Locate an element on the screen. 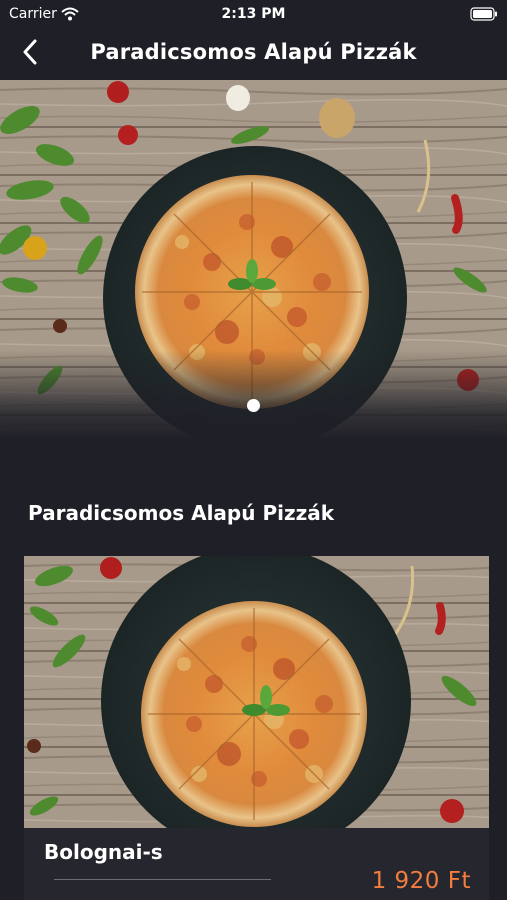 The height and width of the screenshot is (900, 507). product-name: Bolognai-s is located at coordinates (103, 852).